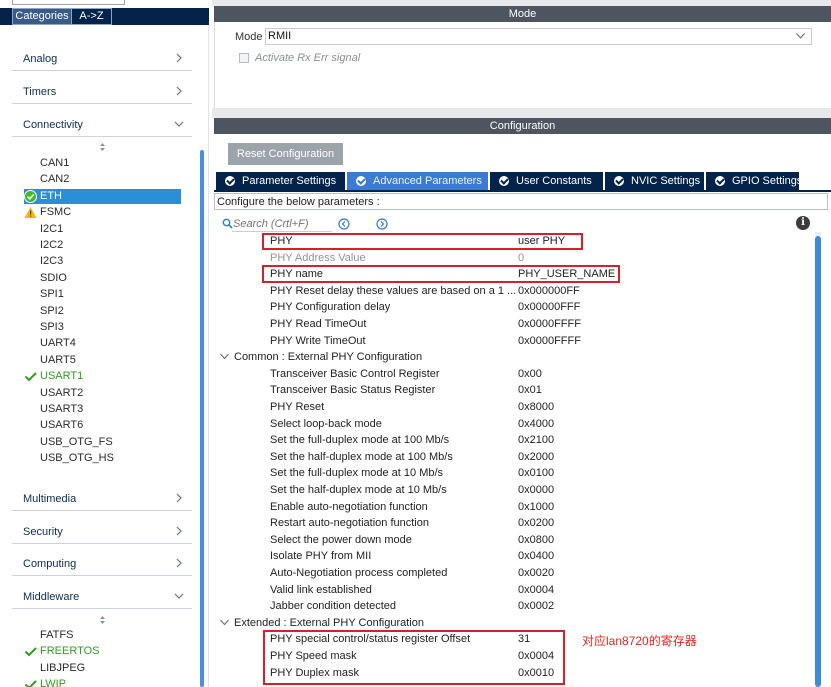 The height and width of the screenshot is (687, 831). Describe the element at coordinates (536, 573) in the screenshot. I see `parameter-value: 0x0020` at that location.